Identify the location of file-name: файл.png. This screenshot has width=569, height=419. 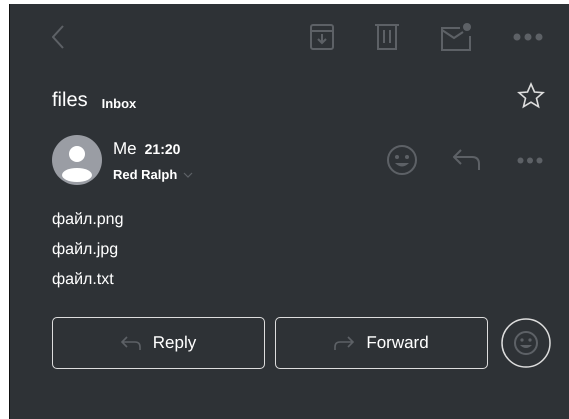
(88, 220).